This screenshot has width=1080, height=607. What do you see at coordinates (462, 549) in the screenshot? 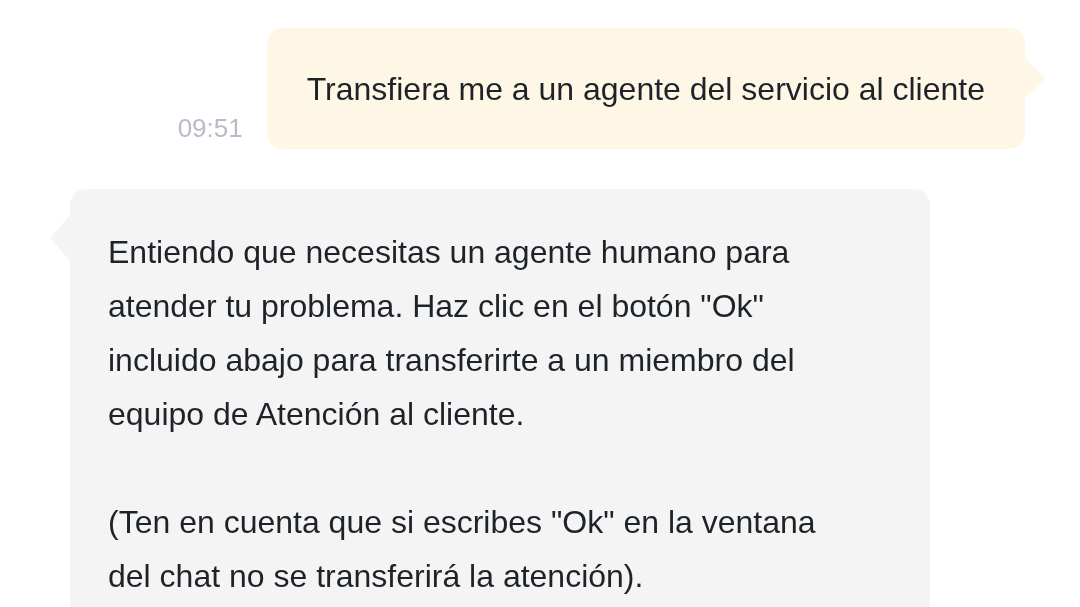
I see `message-text: (Ten en cuenta que si escribes "Ok" en la ventana del chat no se transferirá la atención).` at bounding box center [462, 549].